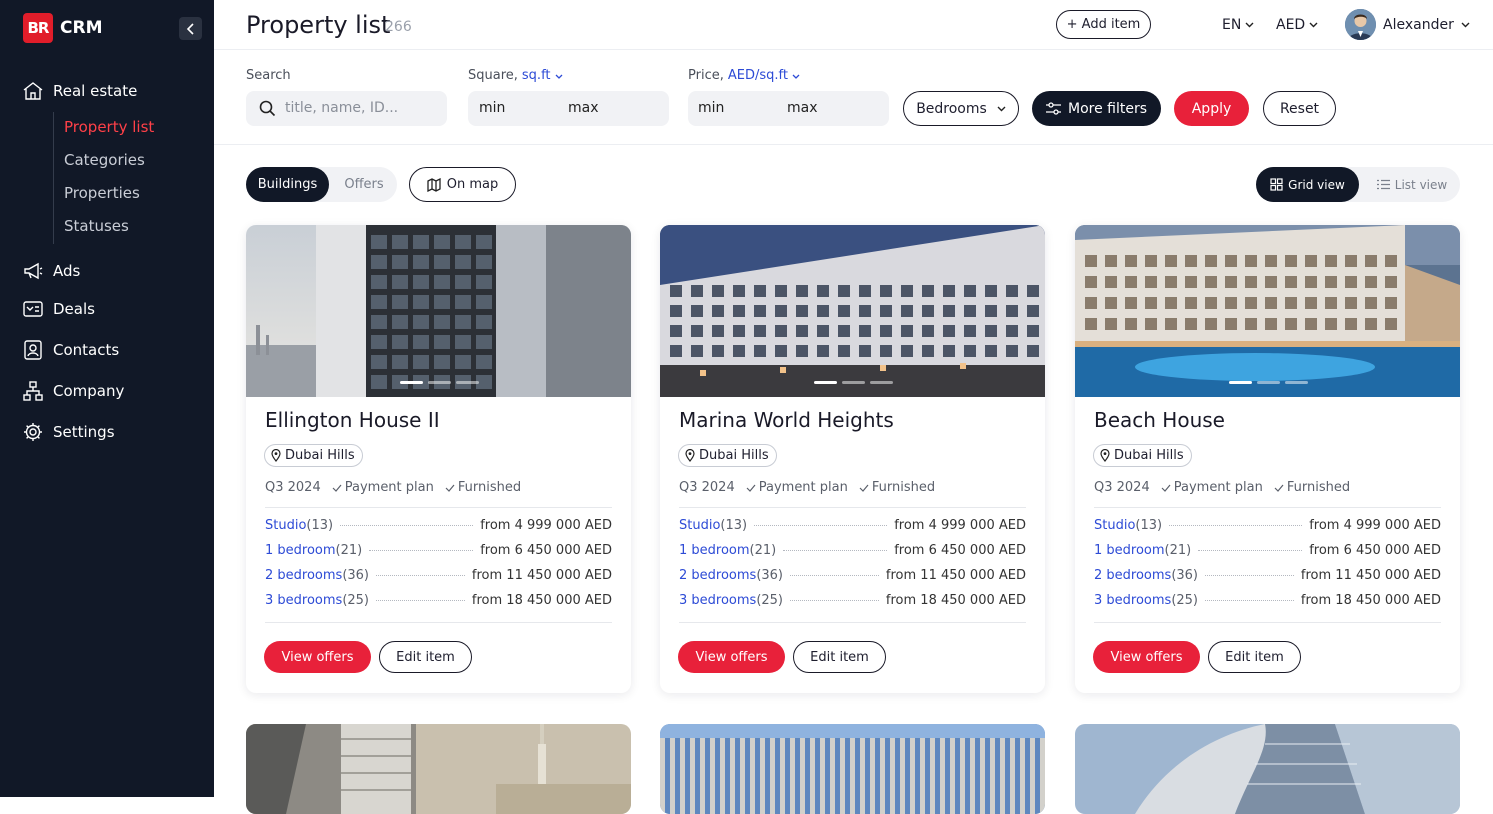  I want to click on sliders-icon, so click(1053, 108).